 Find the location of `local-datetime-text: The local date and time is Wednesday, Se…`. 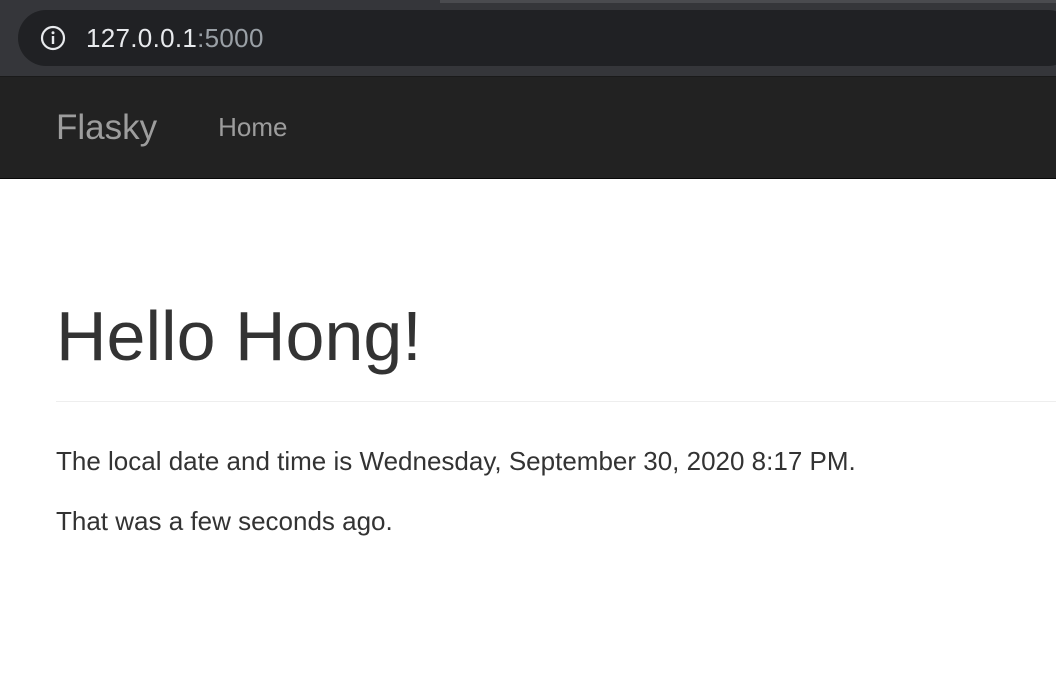

local-datetime-text: The local date and time is Wednesday, Se… is located at coordinates (456, 461).